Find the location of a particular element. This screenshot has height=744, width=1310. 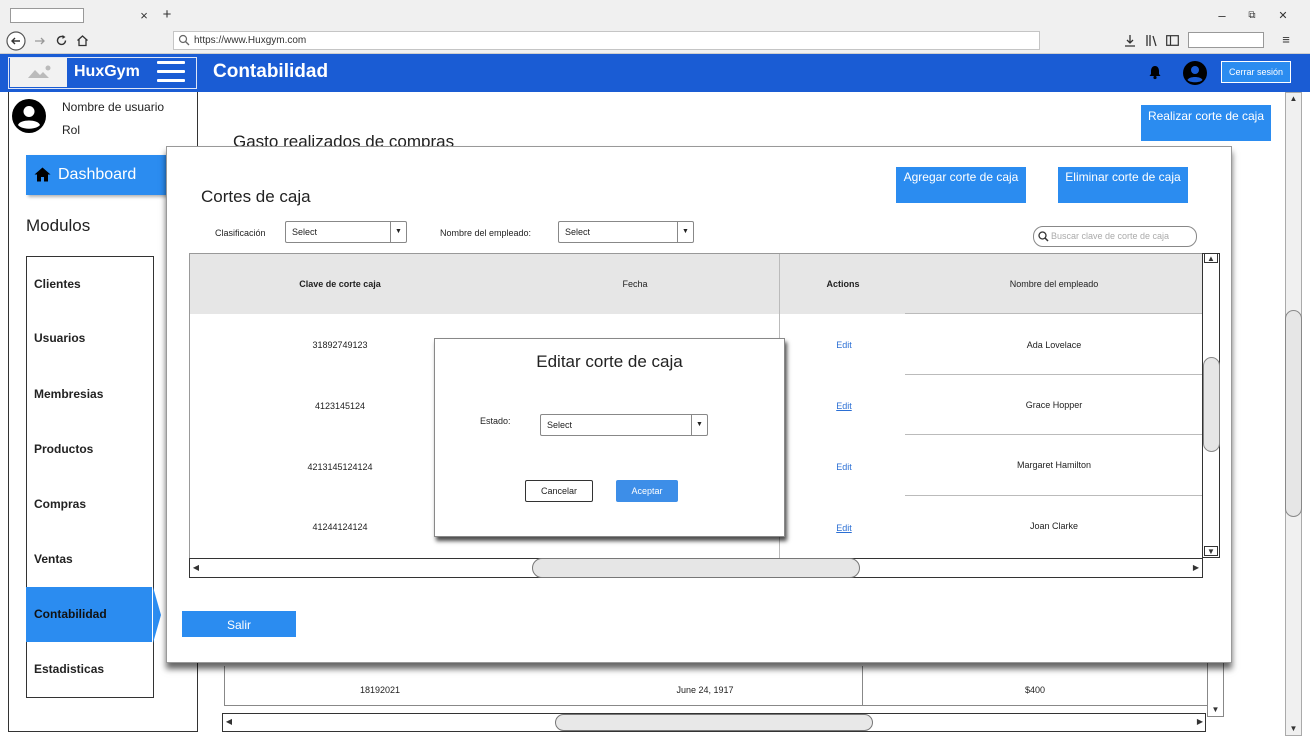

url-search-icon is located at coordinates (184, 40).